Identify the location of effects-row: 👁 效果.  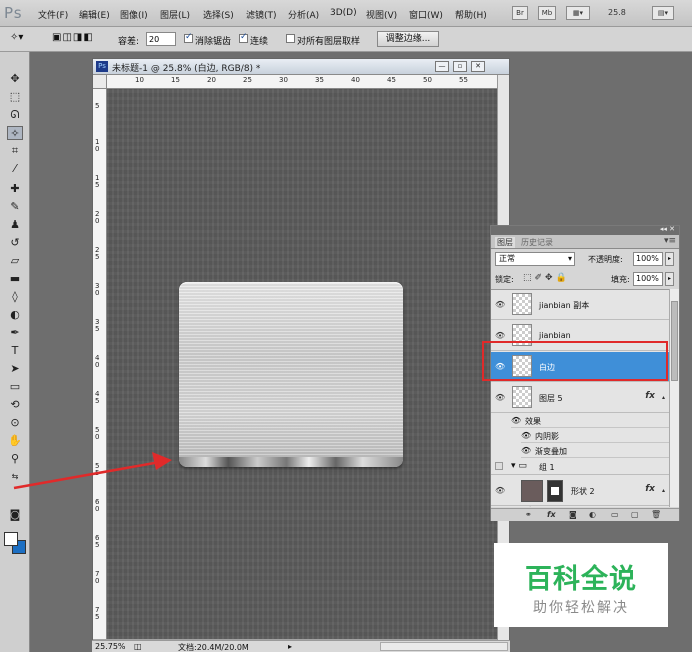
(590, 421).